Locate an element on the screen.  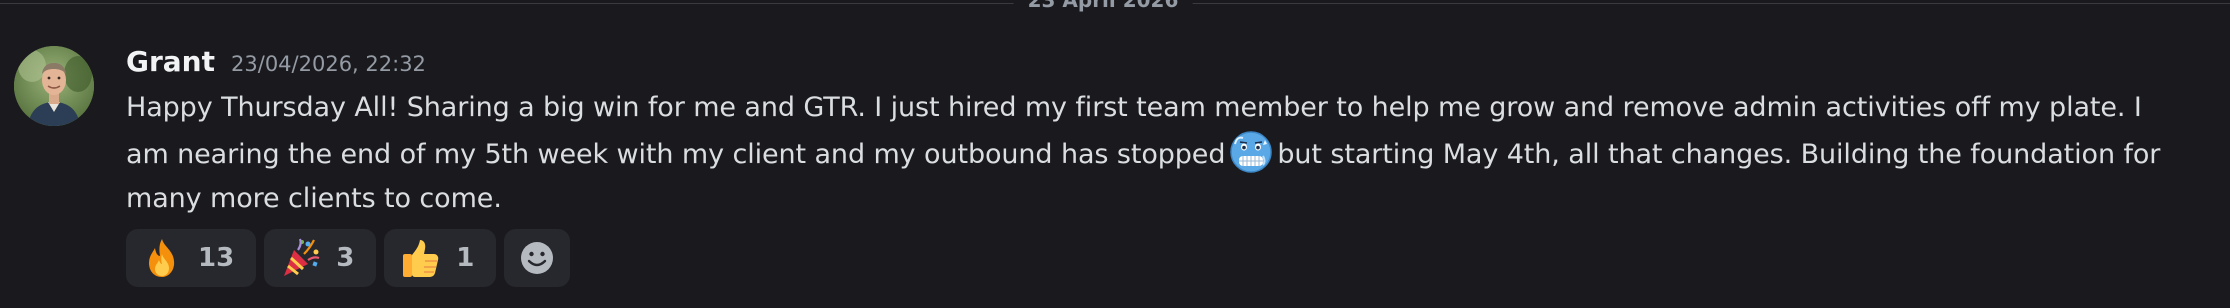
reaction-thumbs-up: 1 is located at coordinates (440, 258).